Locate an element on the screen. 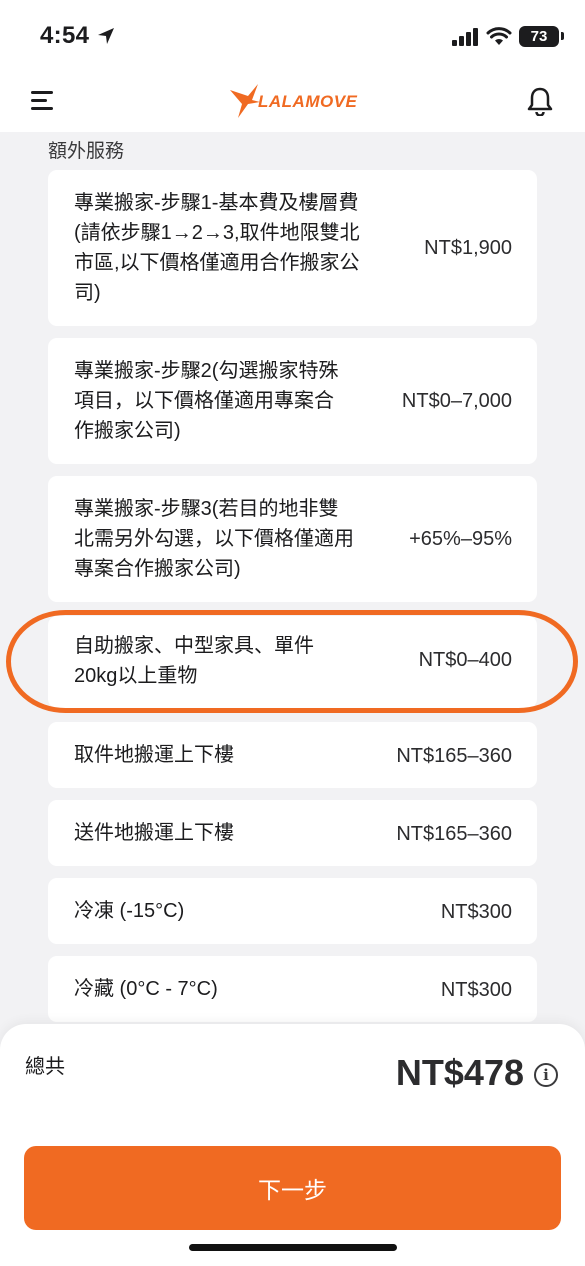 The width and height of the screenshot is (585, 1266). notification-bell-icon is located at coordinates (540, 101).